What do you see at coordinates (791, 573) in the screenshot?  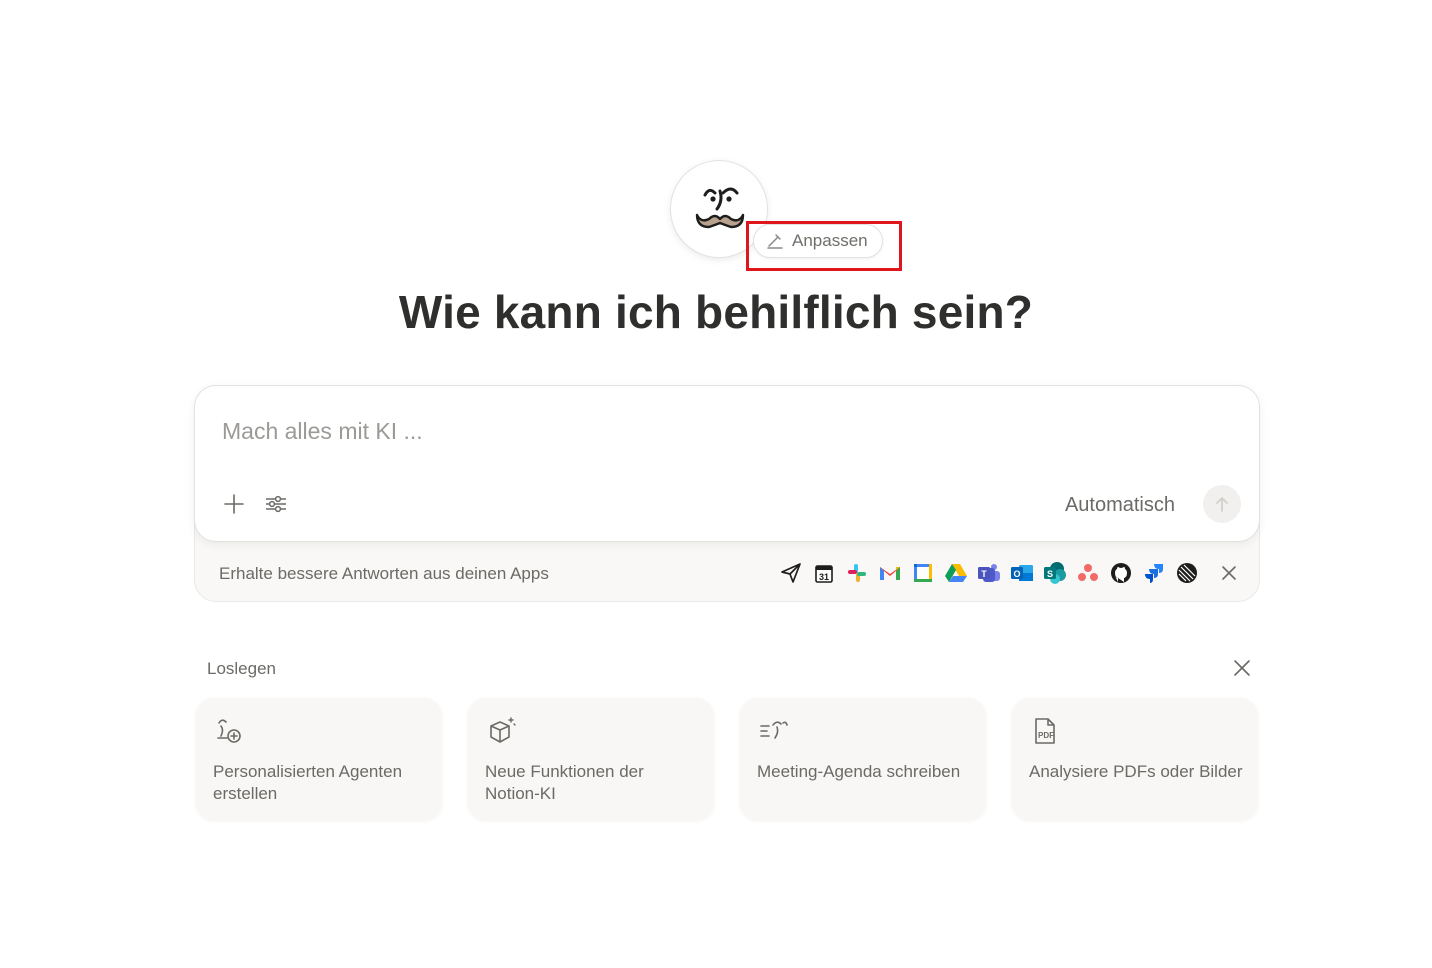 I see `send-icon` at bounding box center [791, 573].